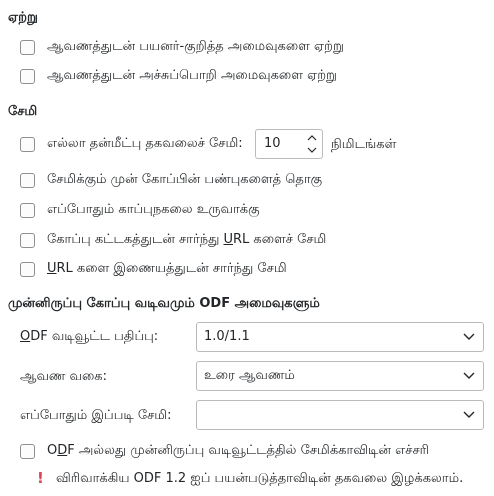 The width and height of the screenshot is (494, 496). Describe the element at coordinates (40, 478) in the screenshot. I see `exclamation-icon: !` at that location.